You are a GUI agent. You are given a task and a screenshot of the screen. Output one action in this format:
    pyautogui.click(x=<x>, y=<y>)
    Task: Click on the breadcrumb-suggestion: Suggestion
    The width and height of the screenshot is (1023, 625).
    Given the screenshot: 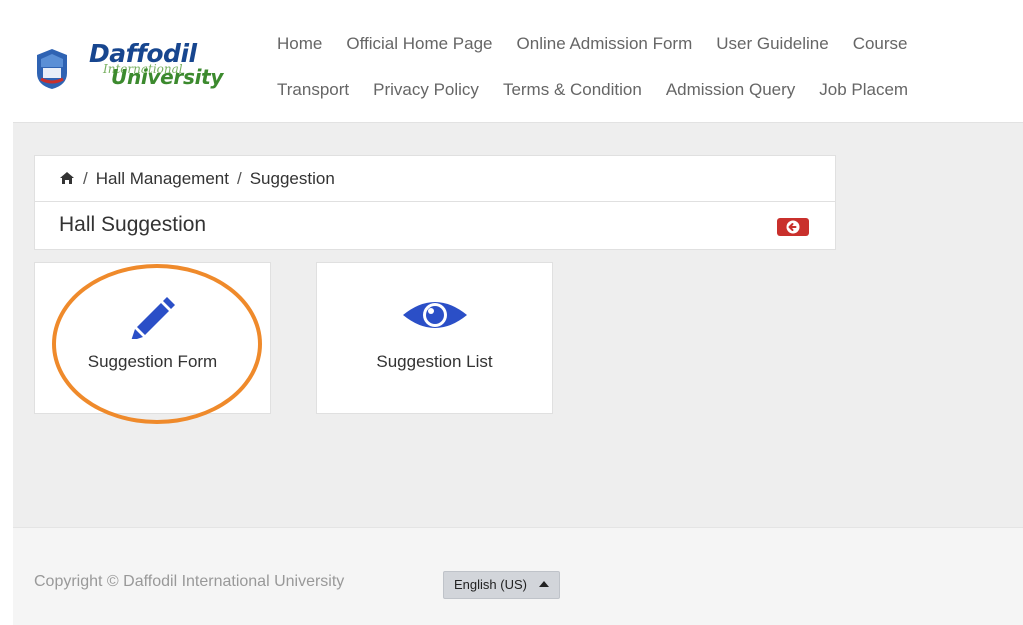 What is the action you would take?
    pyautogui.click(x=292, y=178)
    